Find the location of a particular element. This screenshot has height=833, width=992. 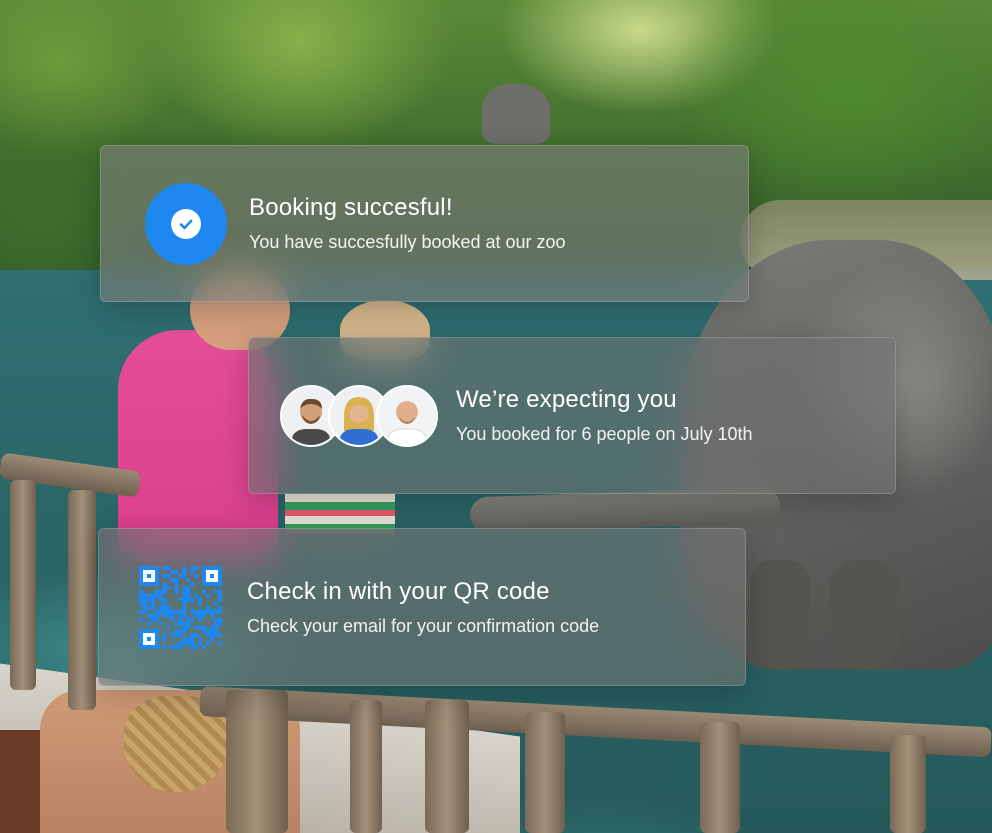

avatar-group is located at coordinates (359, 415).